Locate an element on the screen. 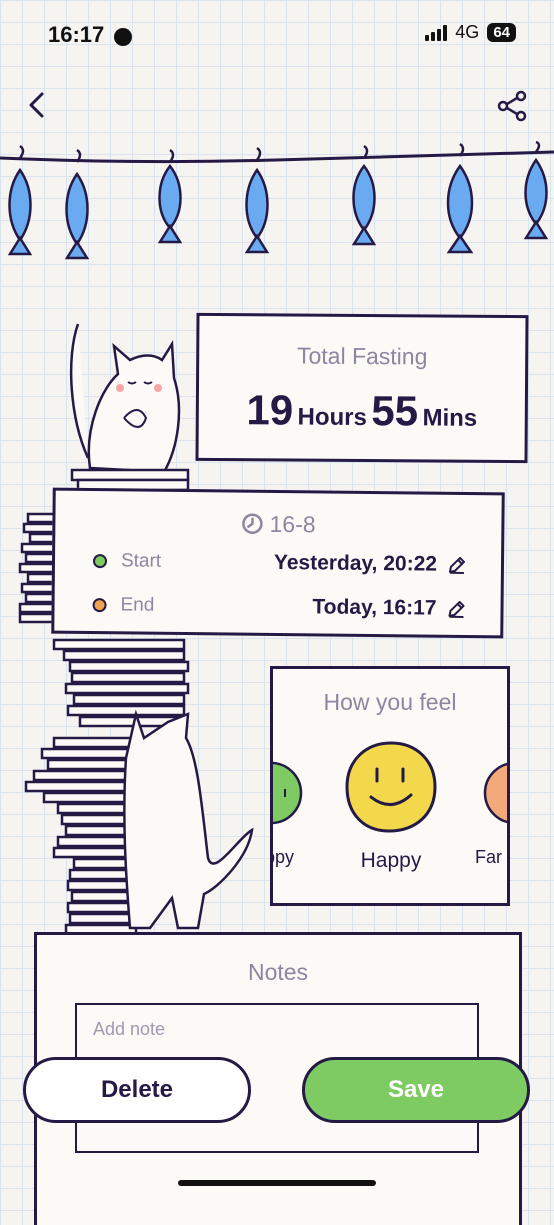 The height and width of the screenshot is (1225, 554). hours-unit: Hours is located at coordinates (332, 417).